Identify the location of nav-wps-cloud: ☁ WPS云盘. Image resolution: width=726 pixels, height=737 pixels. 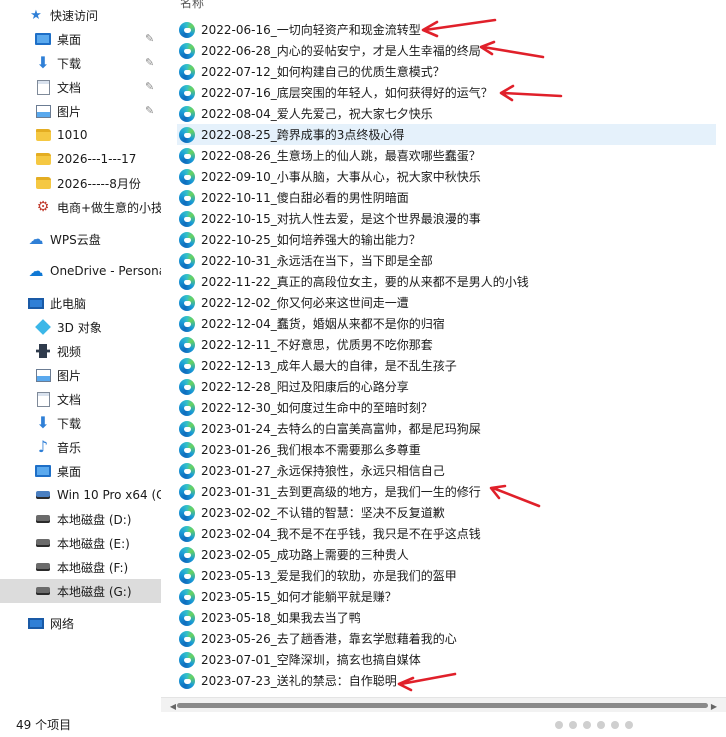
(80, 239).